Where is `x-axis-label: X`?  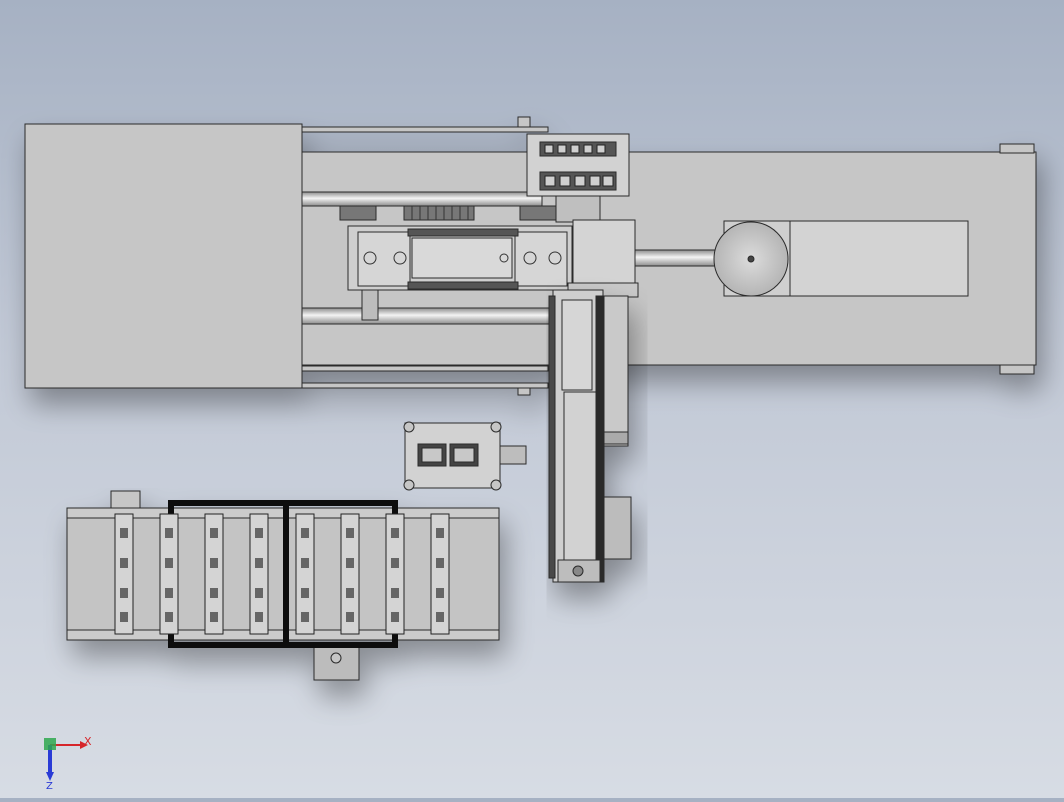 x-axis-label: X is located at coordinates (88, 741).